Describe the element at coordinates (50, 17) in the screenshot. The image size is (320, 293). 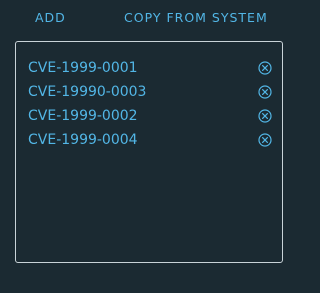
I see `add-button: ADD` at that location.